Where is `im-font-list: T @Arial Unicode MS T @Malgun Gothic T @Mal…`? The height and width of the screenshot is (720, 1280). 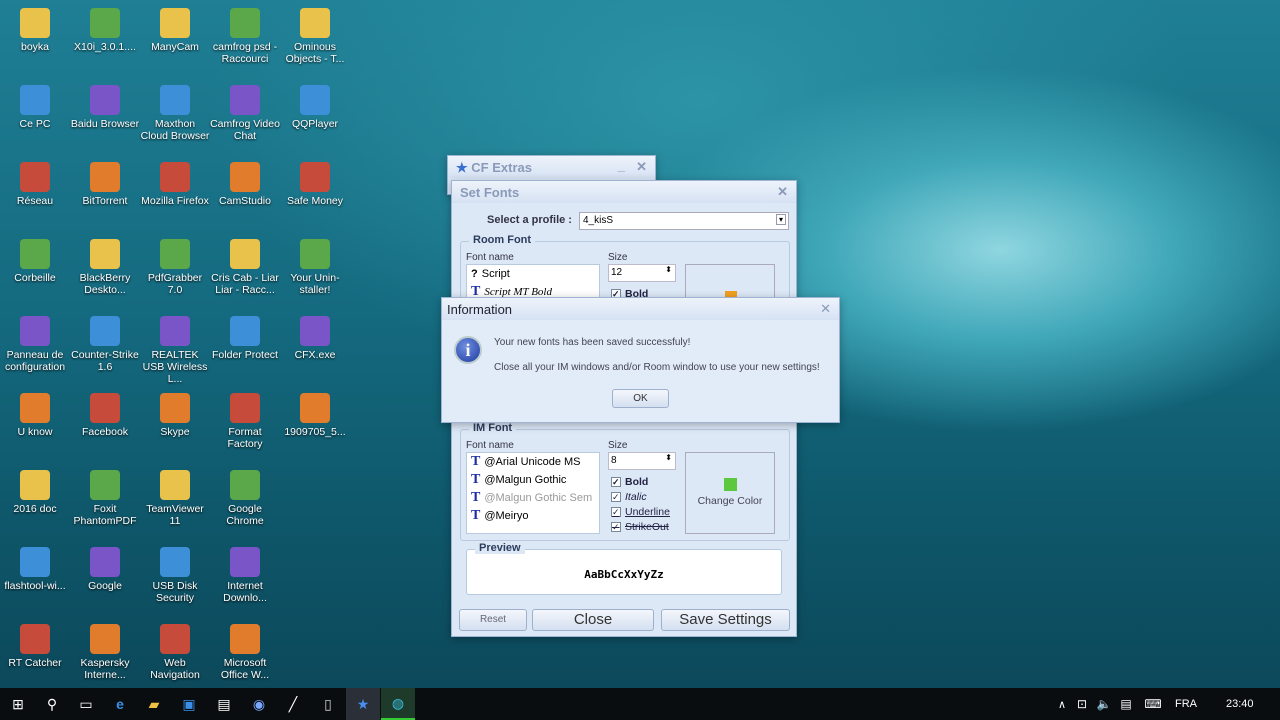 im-font-list: T @Arial Unicode MS T @Malgun Gothic T @Mal… is located at coordinates (533, 493).